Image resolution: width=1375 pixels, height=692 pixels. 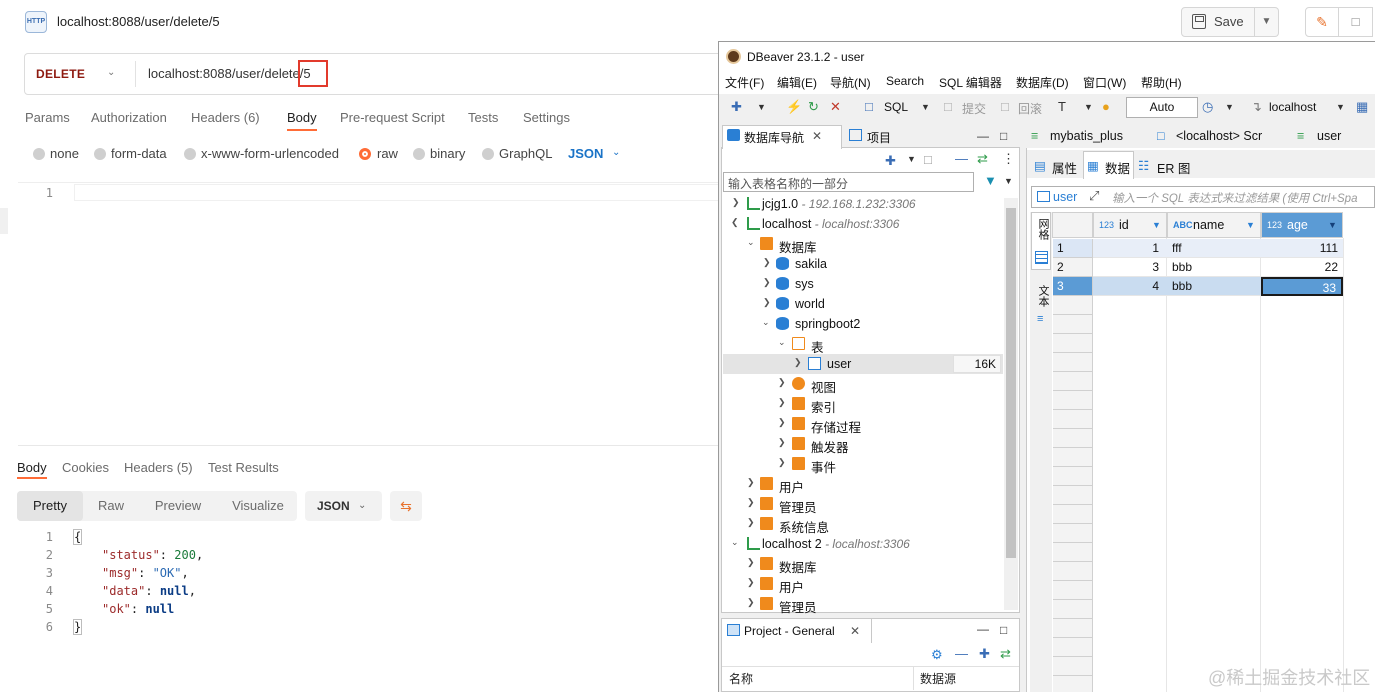 What do you see at coordinates (1130, 267) in the screenshot?
I see `cell-id: 3` at bounding box center [1130, 267].